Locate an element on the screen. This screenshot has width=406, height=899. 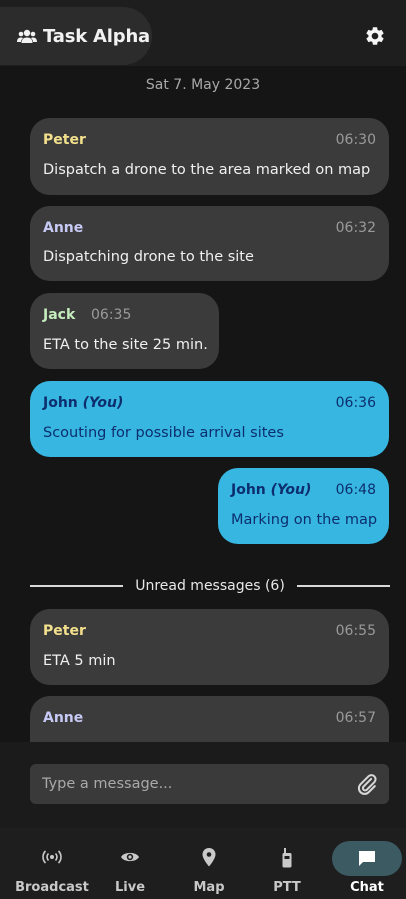
nav-item-broadcast: Broadcast is located at coordinates (52, 863).